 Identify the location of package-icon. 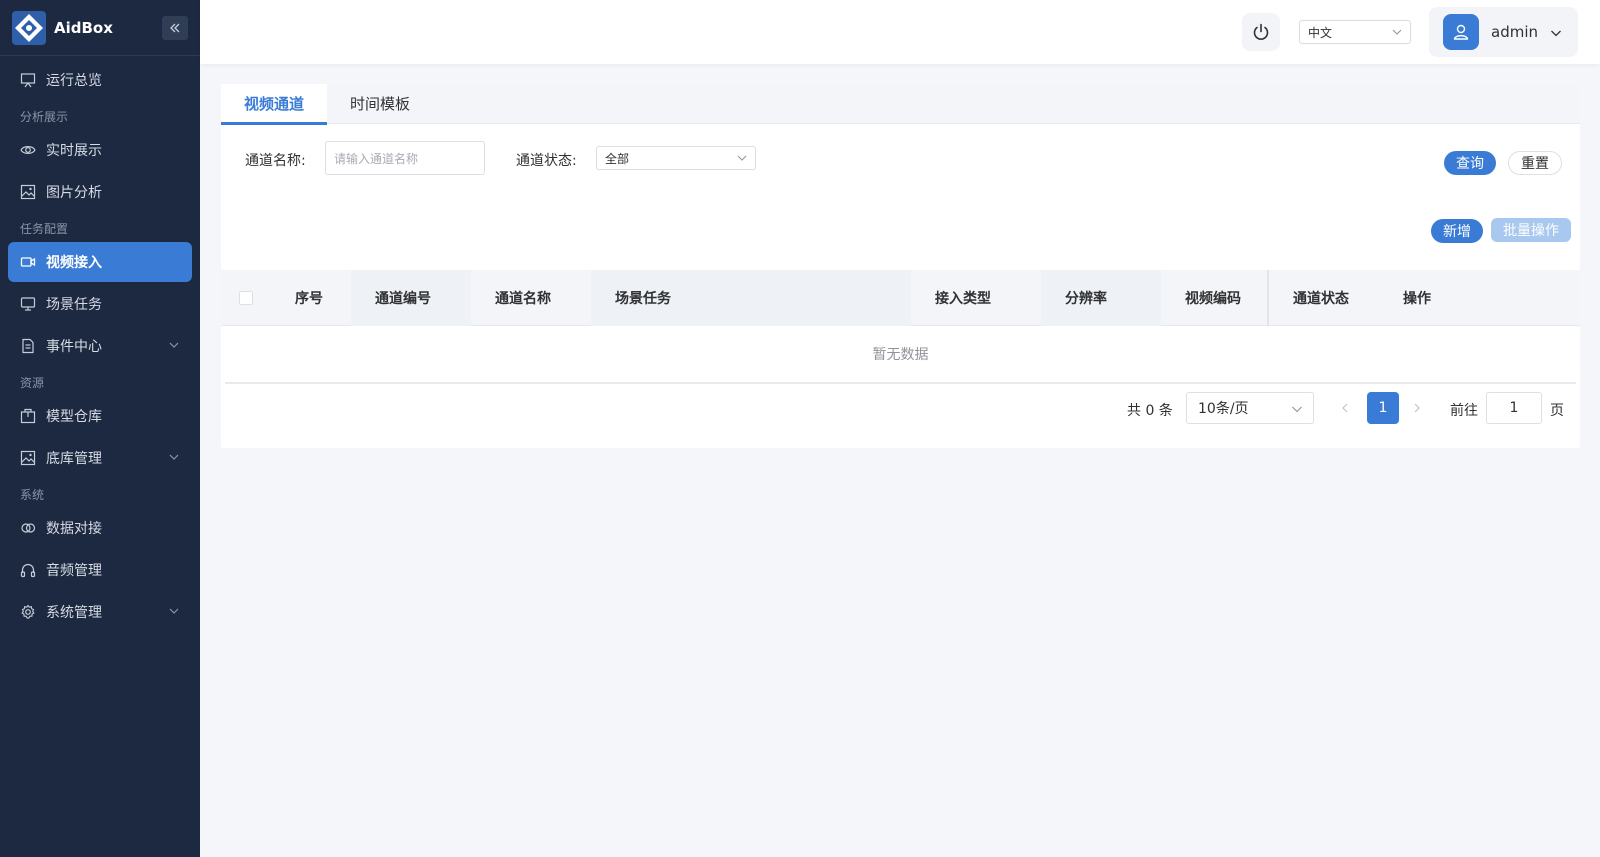
(28, 416).